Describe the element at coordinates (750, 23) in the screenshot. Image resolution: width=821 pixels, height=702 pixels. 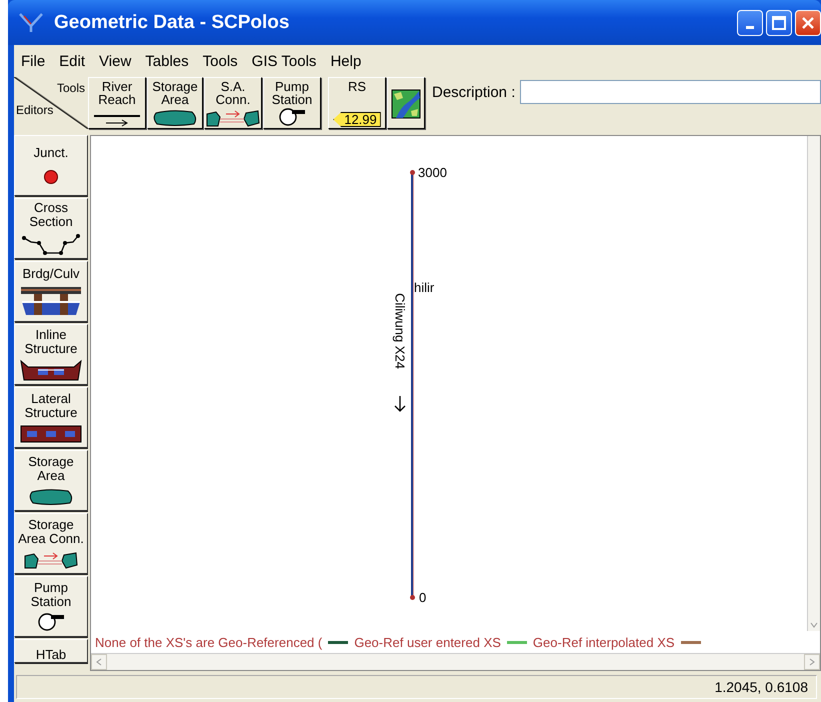
I see `minimize-button` at that location.